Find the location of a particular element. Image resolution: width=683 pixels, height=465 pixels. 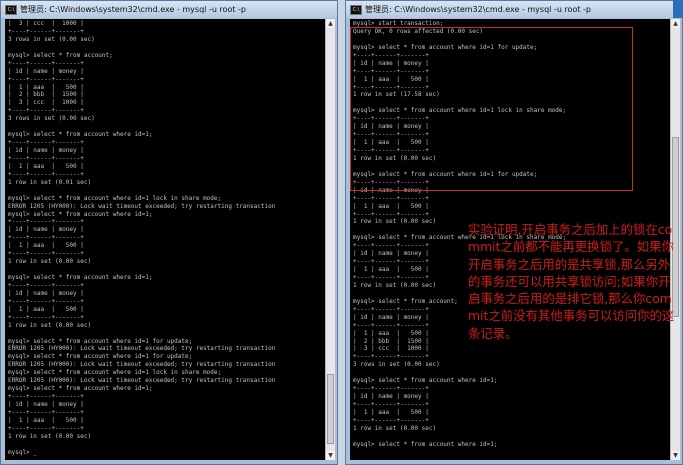

left-scrollbar: ▲ ▼ is located at coordinates (330, 239).